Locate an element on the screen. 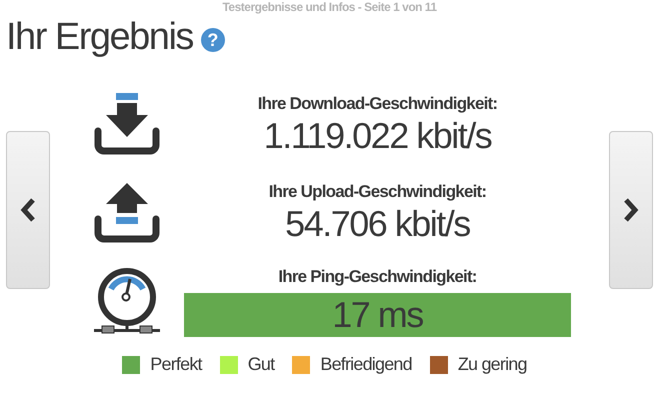  chevron-left-icon is located at coordinates (28, 210).